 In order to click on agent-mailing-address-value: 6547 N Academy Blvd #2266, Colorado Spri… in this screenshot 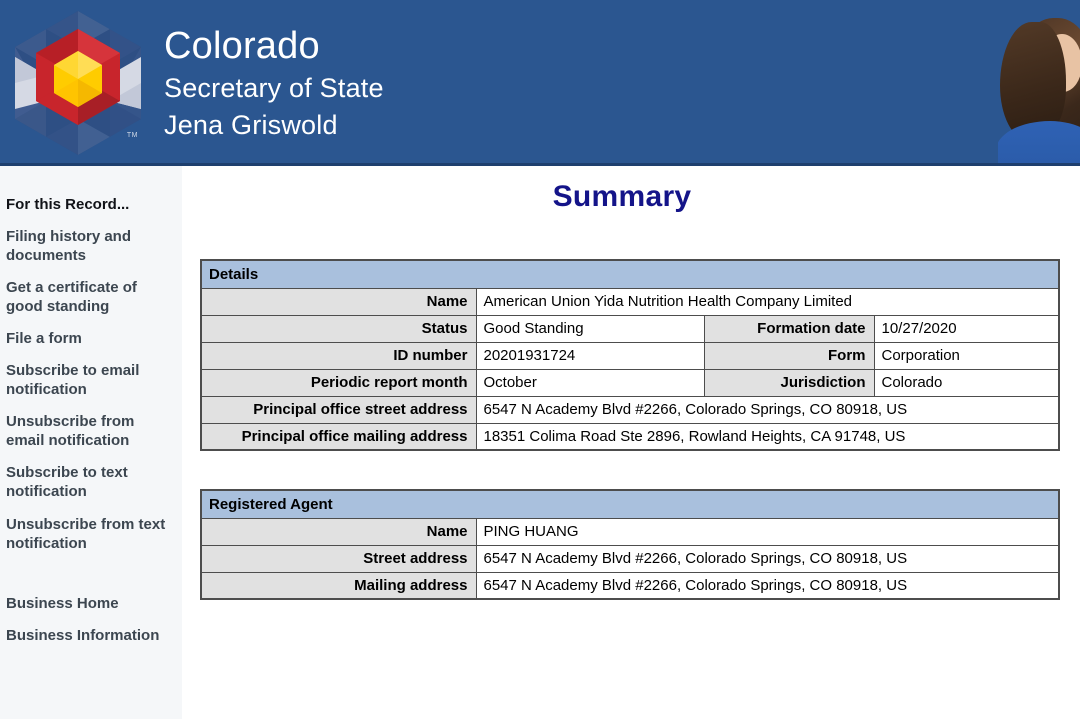, I will do `click(767, 585)`.